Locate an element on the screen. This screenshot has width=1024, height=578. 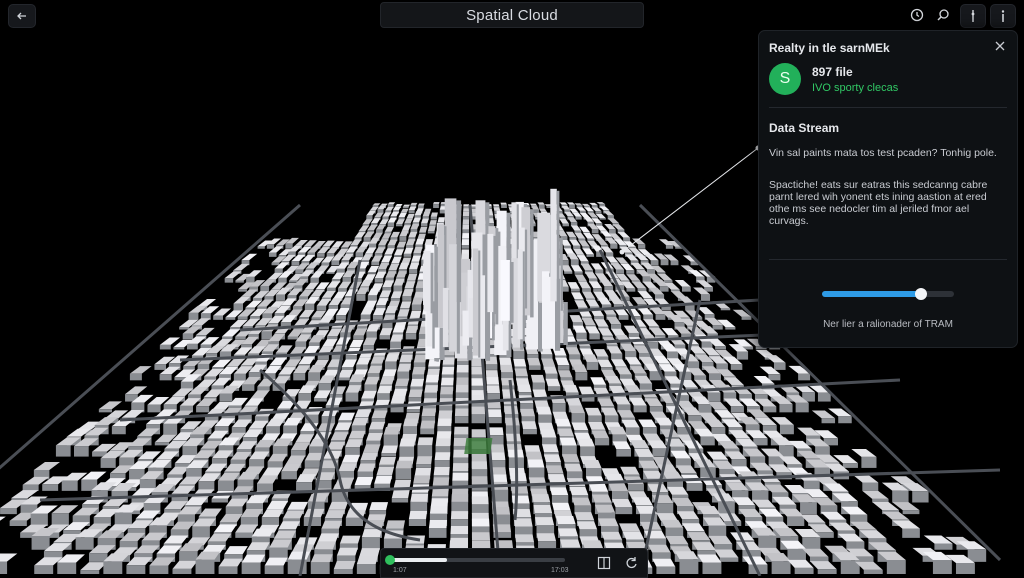
info-button is located at coordinates (1003, 16).